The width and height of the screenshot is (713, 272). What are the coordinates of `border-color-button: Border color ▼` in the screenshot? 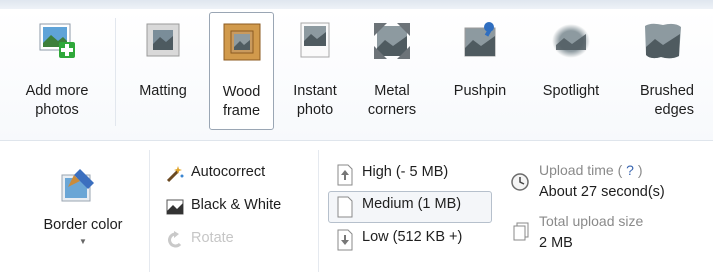 It's located at (84, 212).